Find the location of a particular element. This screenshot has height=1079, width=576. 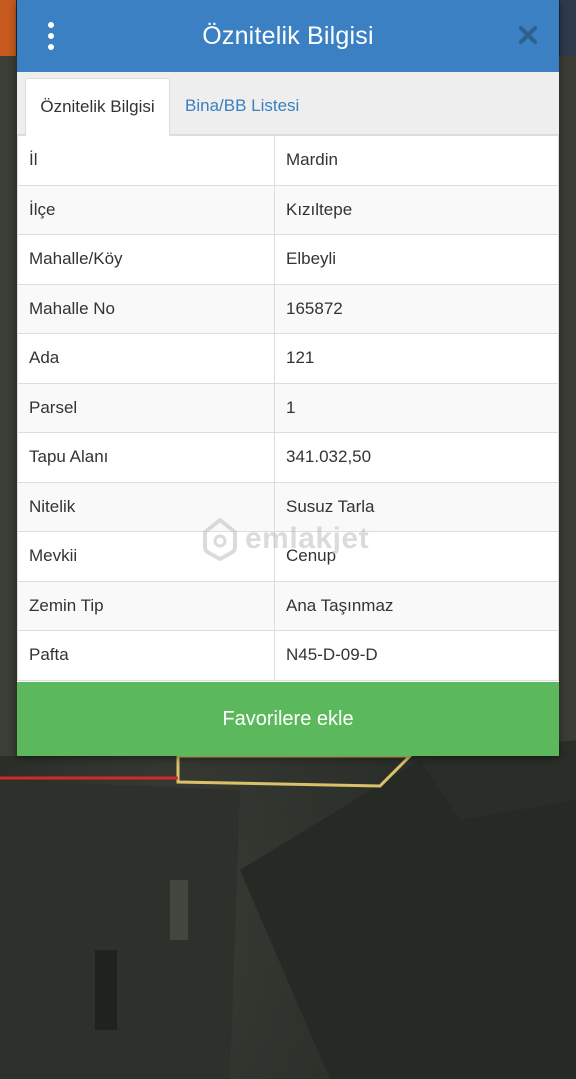

attribute-value: Susuz Tarla is located at coordinates (416, 506).